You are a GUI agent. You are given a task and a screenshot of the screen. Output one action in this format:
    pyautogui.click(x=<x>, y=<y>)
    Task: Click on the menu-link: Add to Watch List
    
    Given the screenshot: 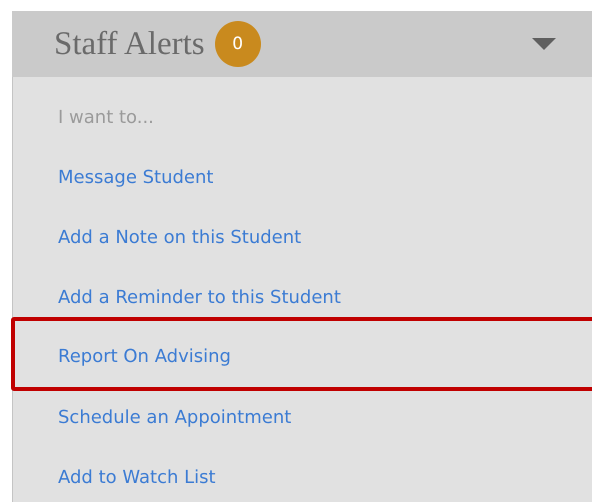 What is the action you would take?
    pyautogui.click(x=137, y=477)
    